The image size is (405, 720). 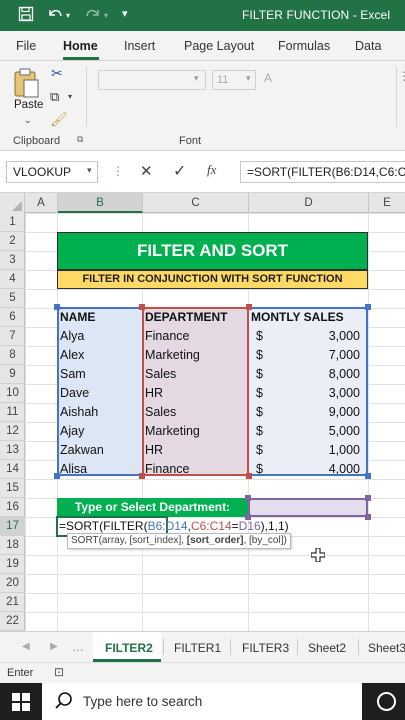 What do you see at coordinates (54, 97) in the screenshot?
I see `copy-icon: ⧉` at bounding box center [54, 97].